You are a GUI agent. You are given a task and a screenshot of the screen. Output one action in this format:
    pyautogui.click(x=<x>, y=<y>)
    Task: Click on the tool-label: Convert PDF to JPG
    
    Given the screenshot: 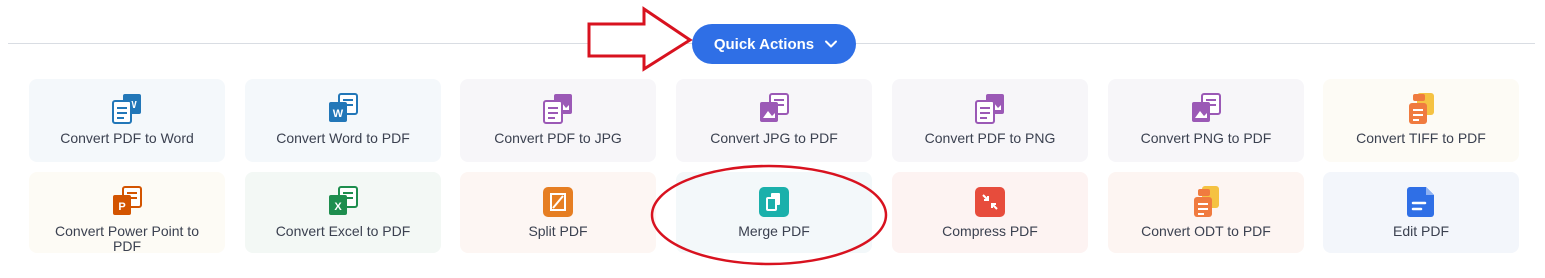 What is the action you would take?
    pyautogui.click(x=558, y=138)
    